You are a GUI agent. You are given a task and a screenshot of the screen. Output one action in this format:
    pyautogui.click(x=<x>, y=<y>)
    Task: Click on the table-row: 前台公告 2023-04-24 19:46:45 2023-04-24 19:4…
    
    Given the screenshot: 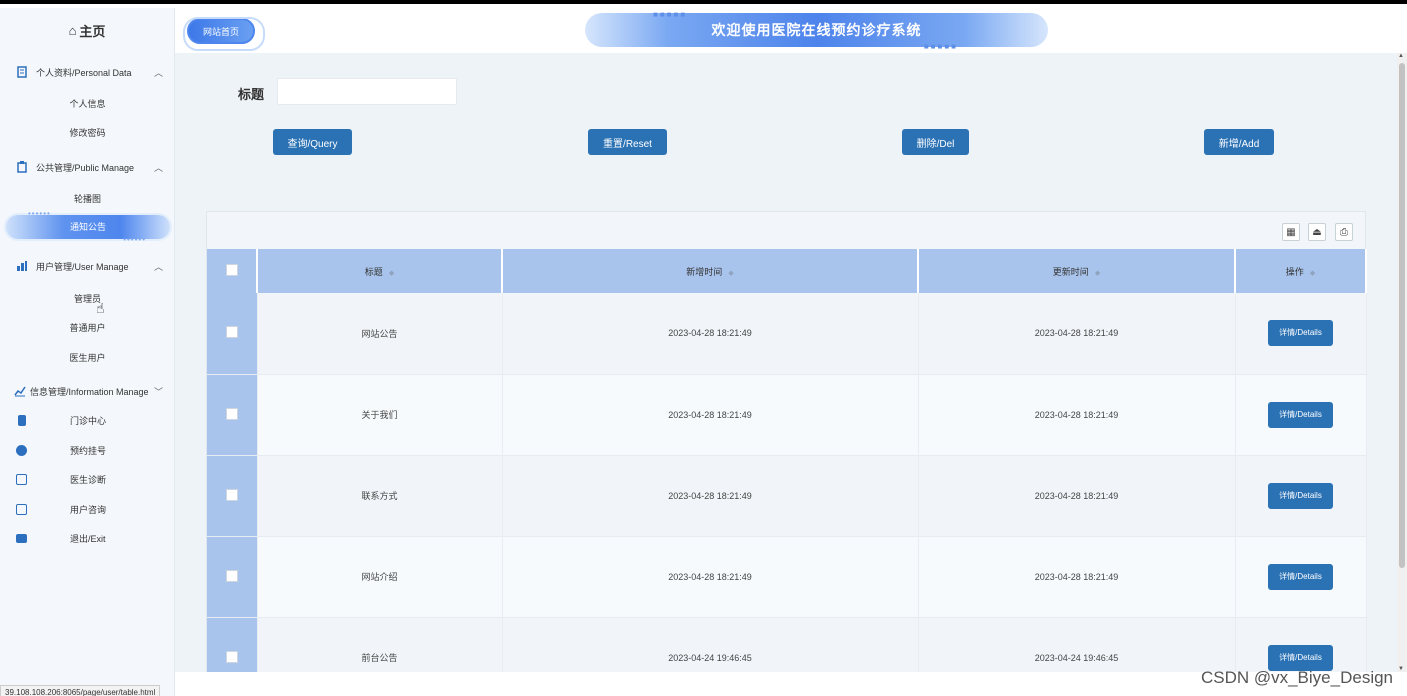 What is the action you would take?
    pyautogui.click(x=787, y=644)
    